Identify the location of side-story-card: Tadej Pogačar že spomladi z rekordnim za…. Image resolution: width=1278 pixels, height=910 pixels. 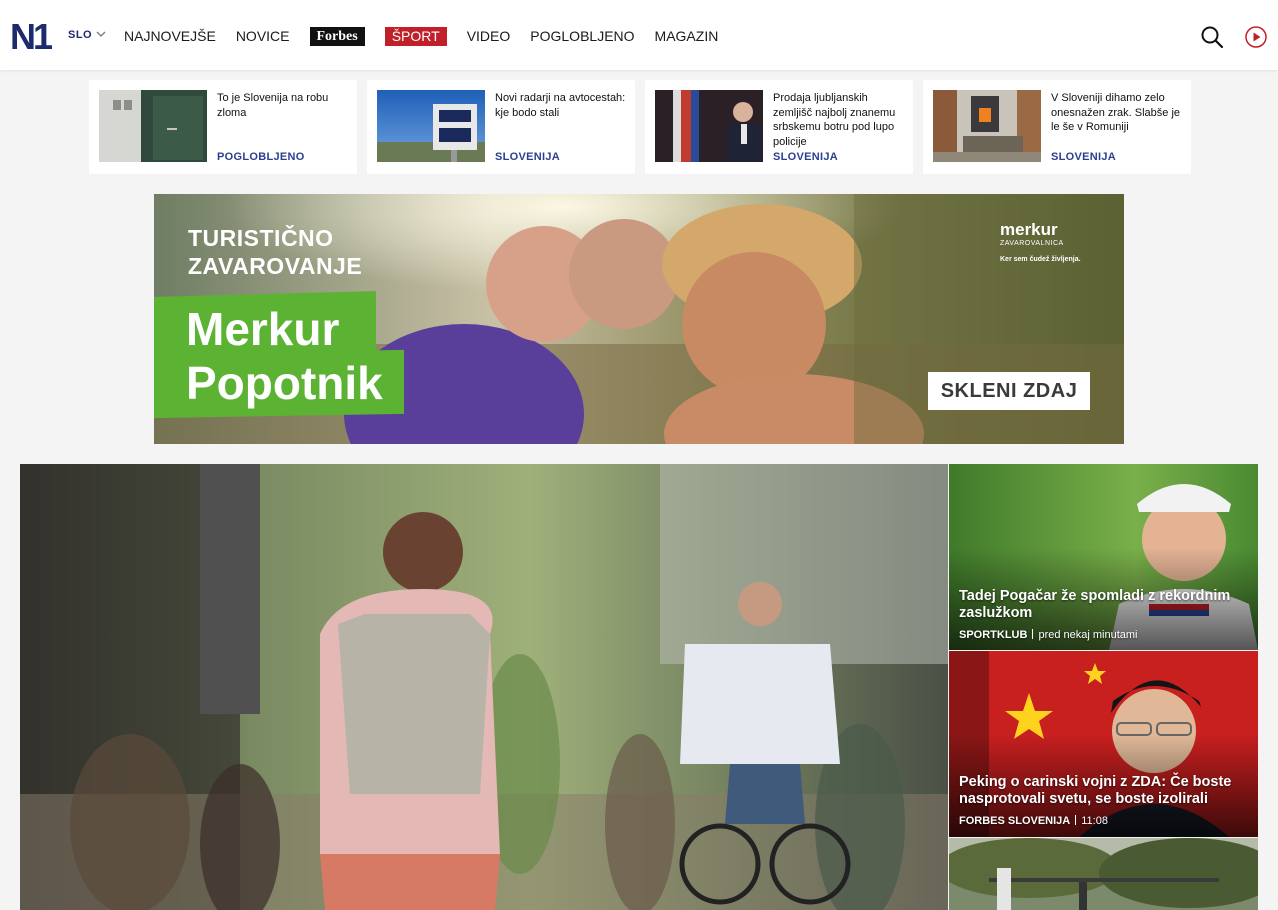
(1103, 557).